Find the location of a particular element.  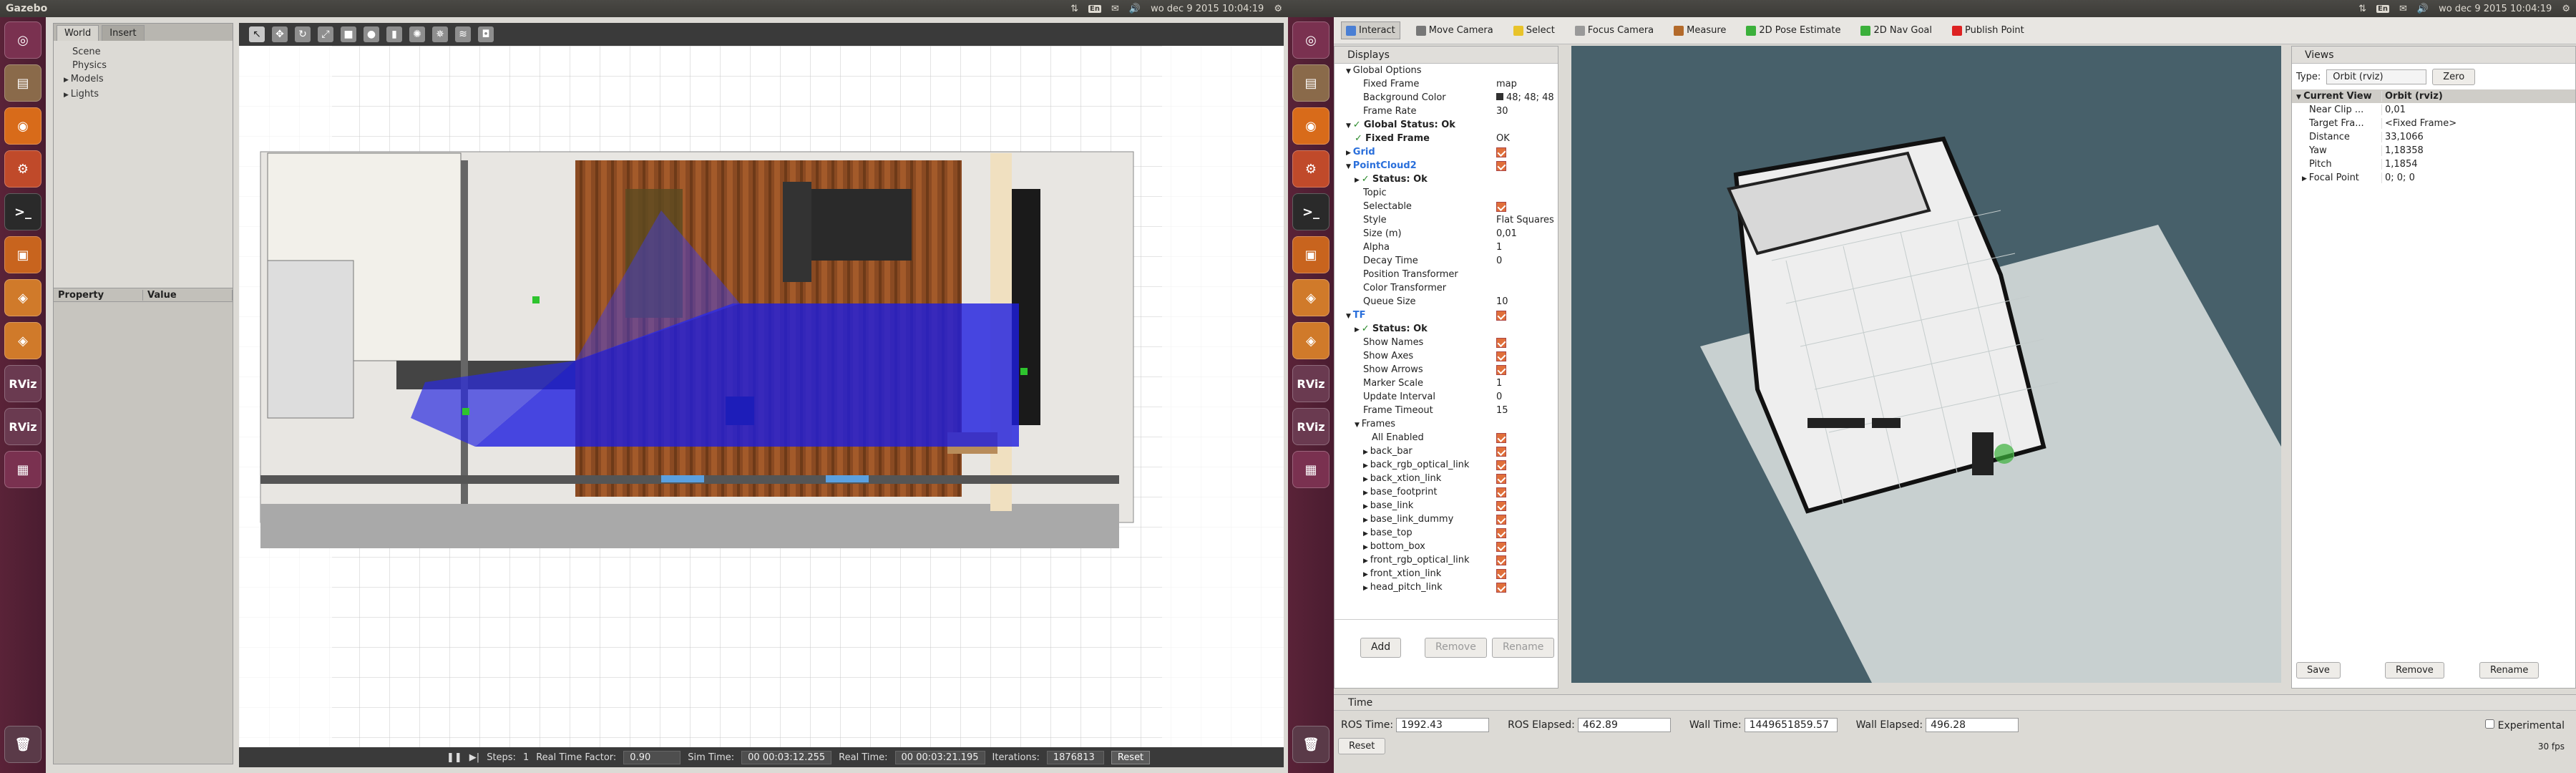

add-display-button: Add is located at coordinates (1381, 648).